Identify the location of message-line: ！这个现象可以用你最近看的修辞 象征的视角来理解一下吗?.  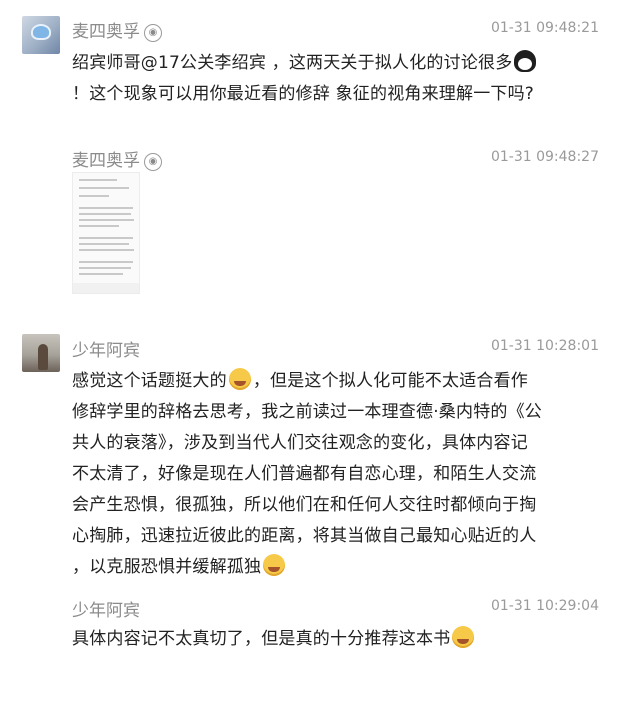
(303, 94).